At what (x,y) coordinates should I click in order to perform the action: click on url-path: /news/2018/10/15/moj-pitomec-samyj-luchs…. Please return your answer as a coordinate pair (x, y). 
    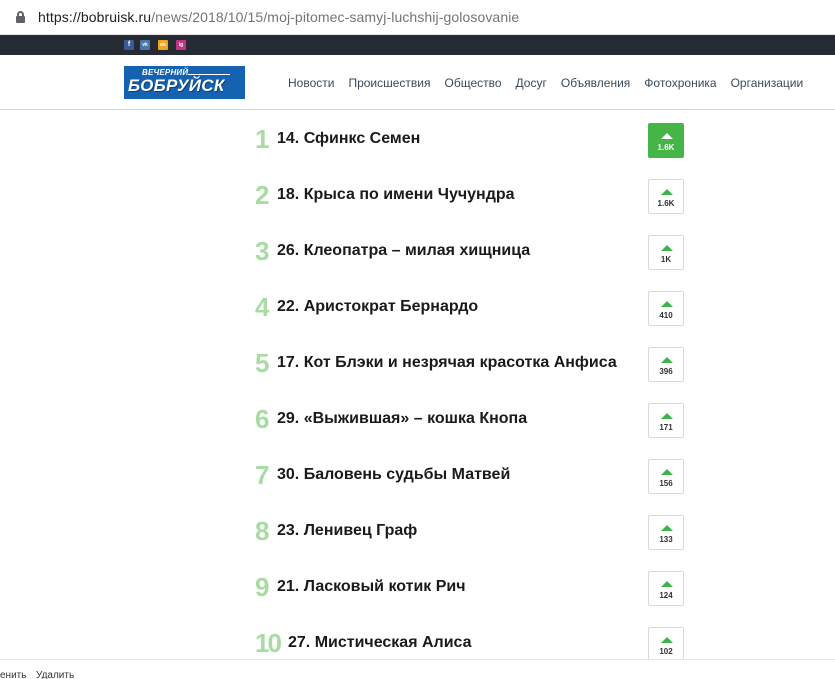
    Looking at the image, I should click on (335, 17).